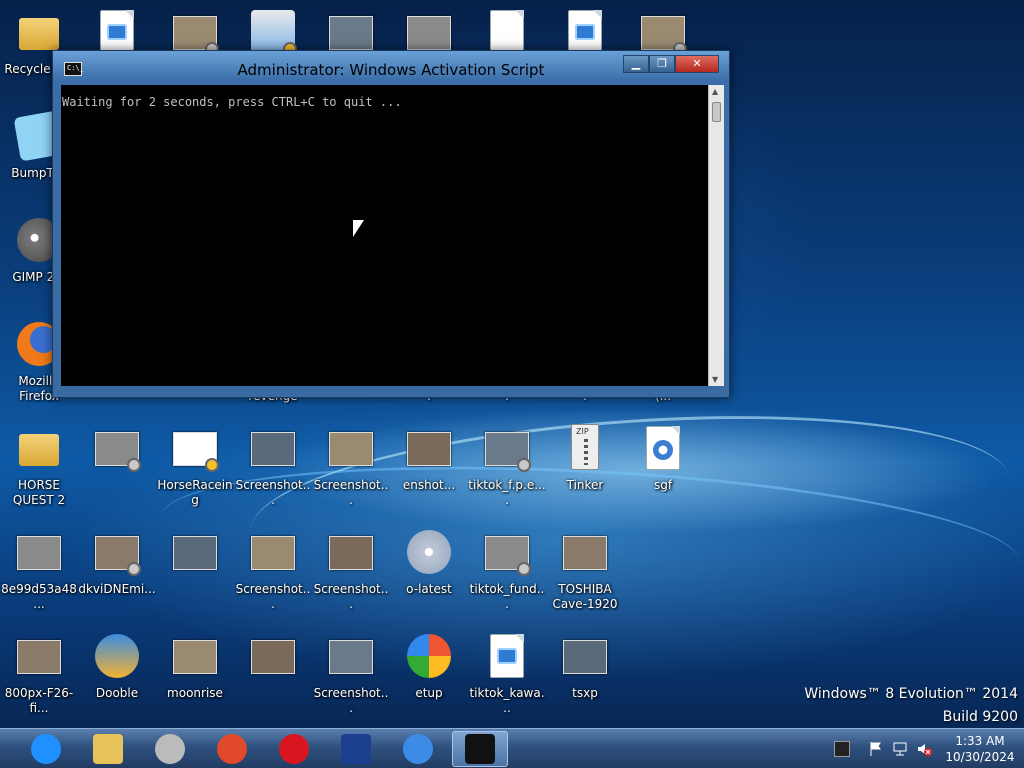  Describe the element at coordinates (429, 693) in the screenshot. I see `desktop-icon-label: etup` at that location.